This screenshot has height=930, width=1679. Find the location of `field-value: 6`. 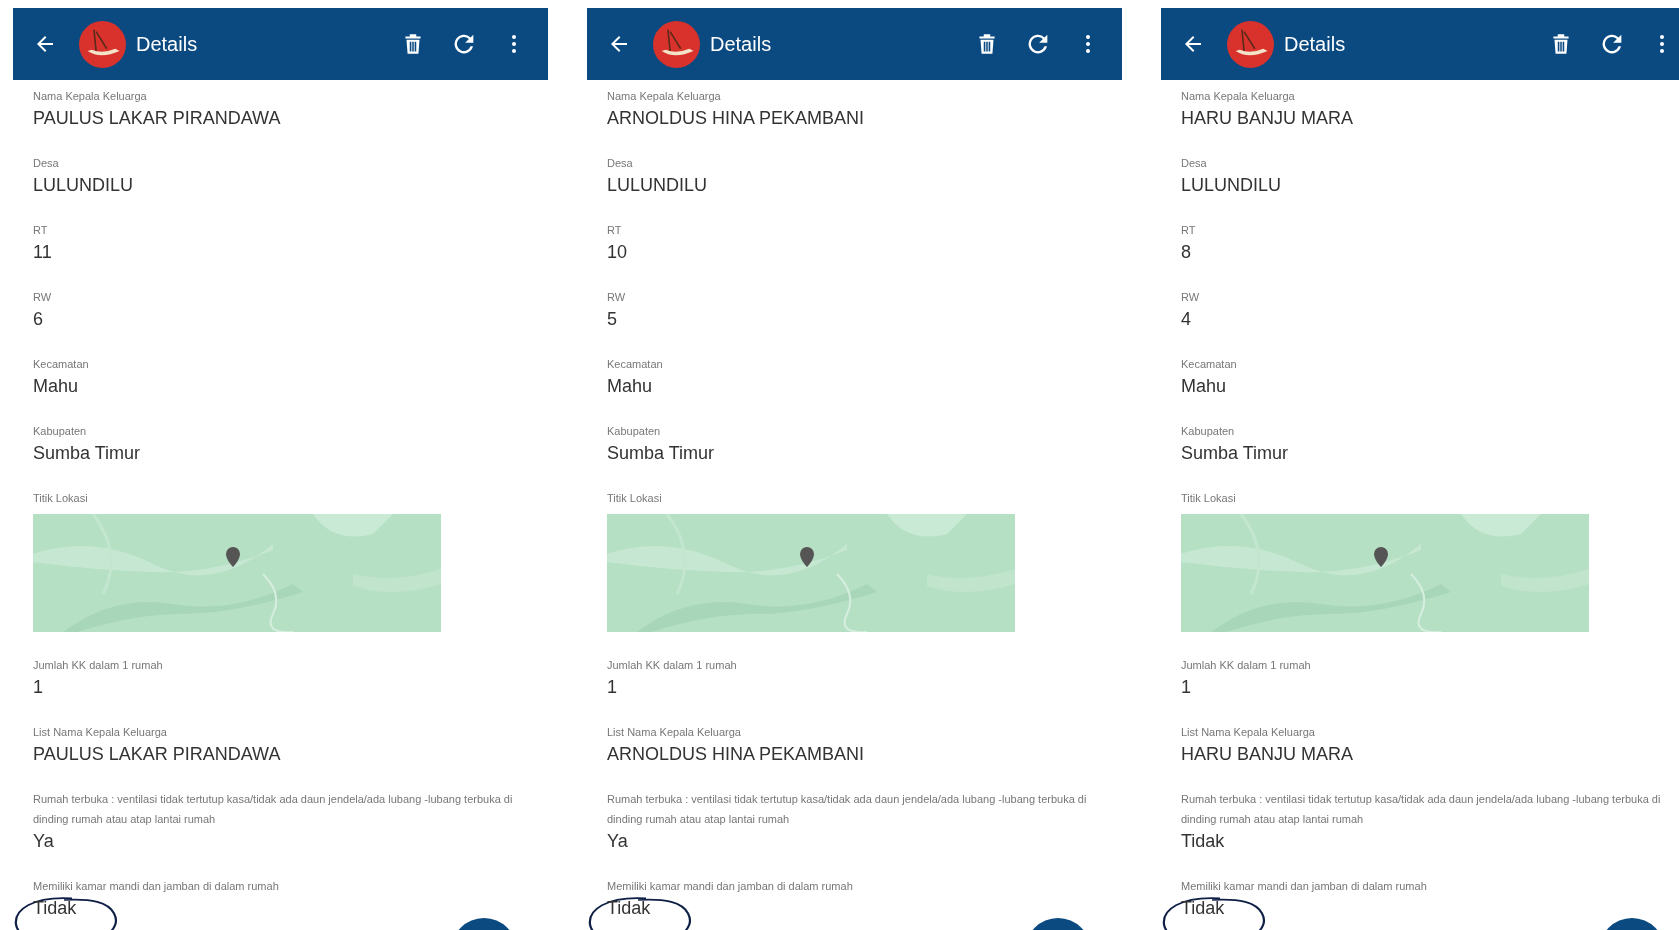

field-value: 6 is located at coordinates (38, 319).